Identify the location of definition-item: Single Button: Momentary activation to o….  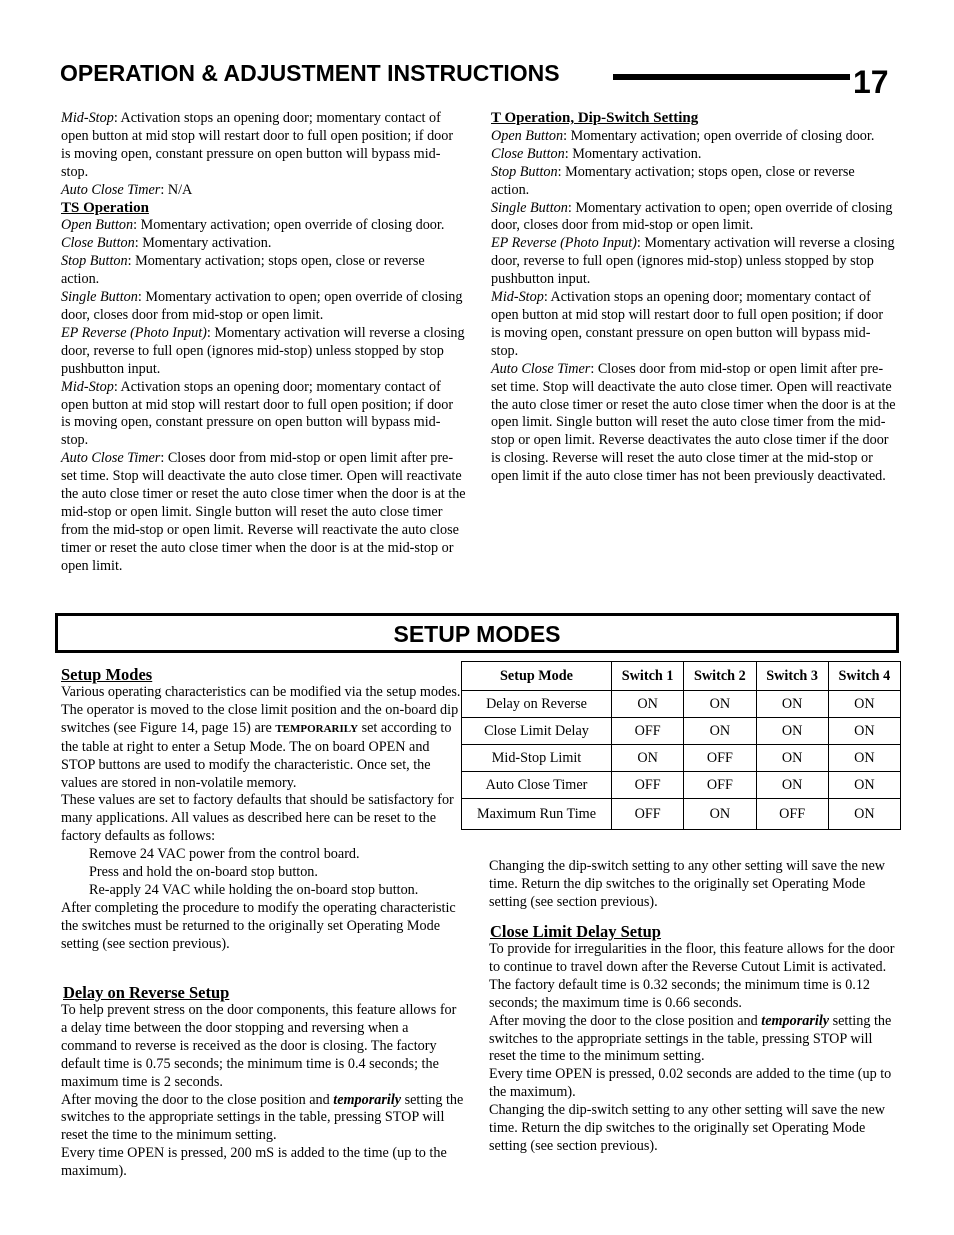
(693, 218).